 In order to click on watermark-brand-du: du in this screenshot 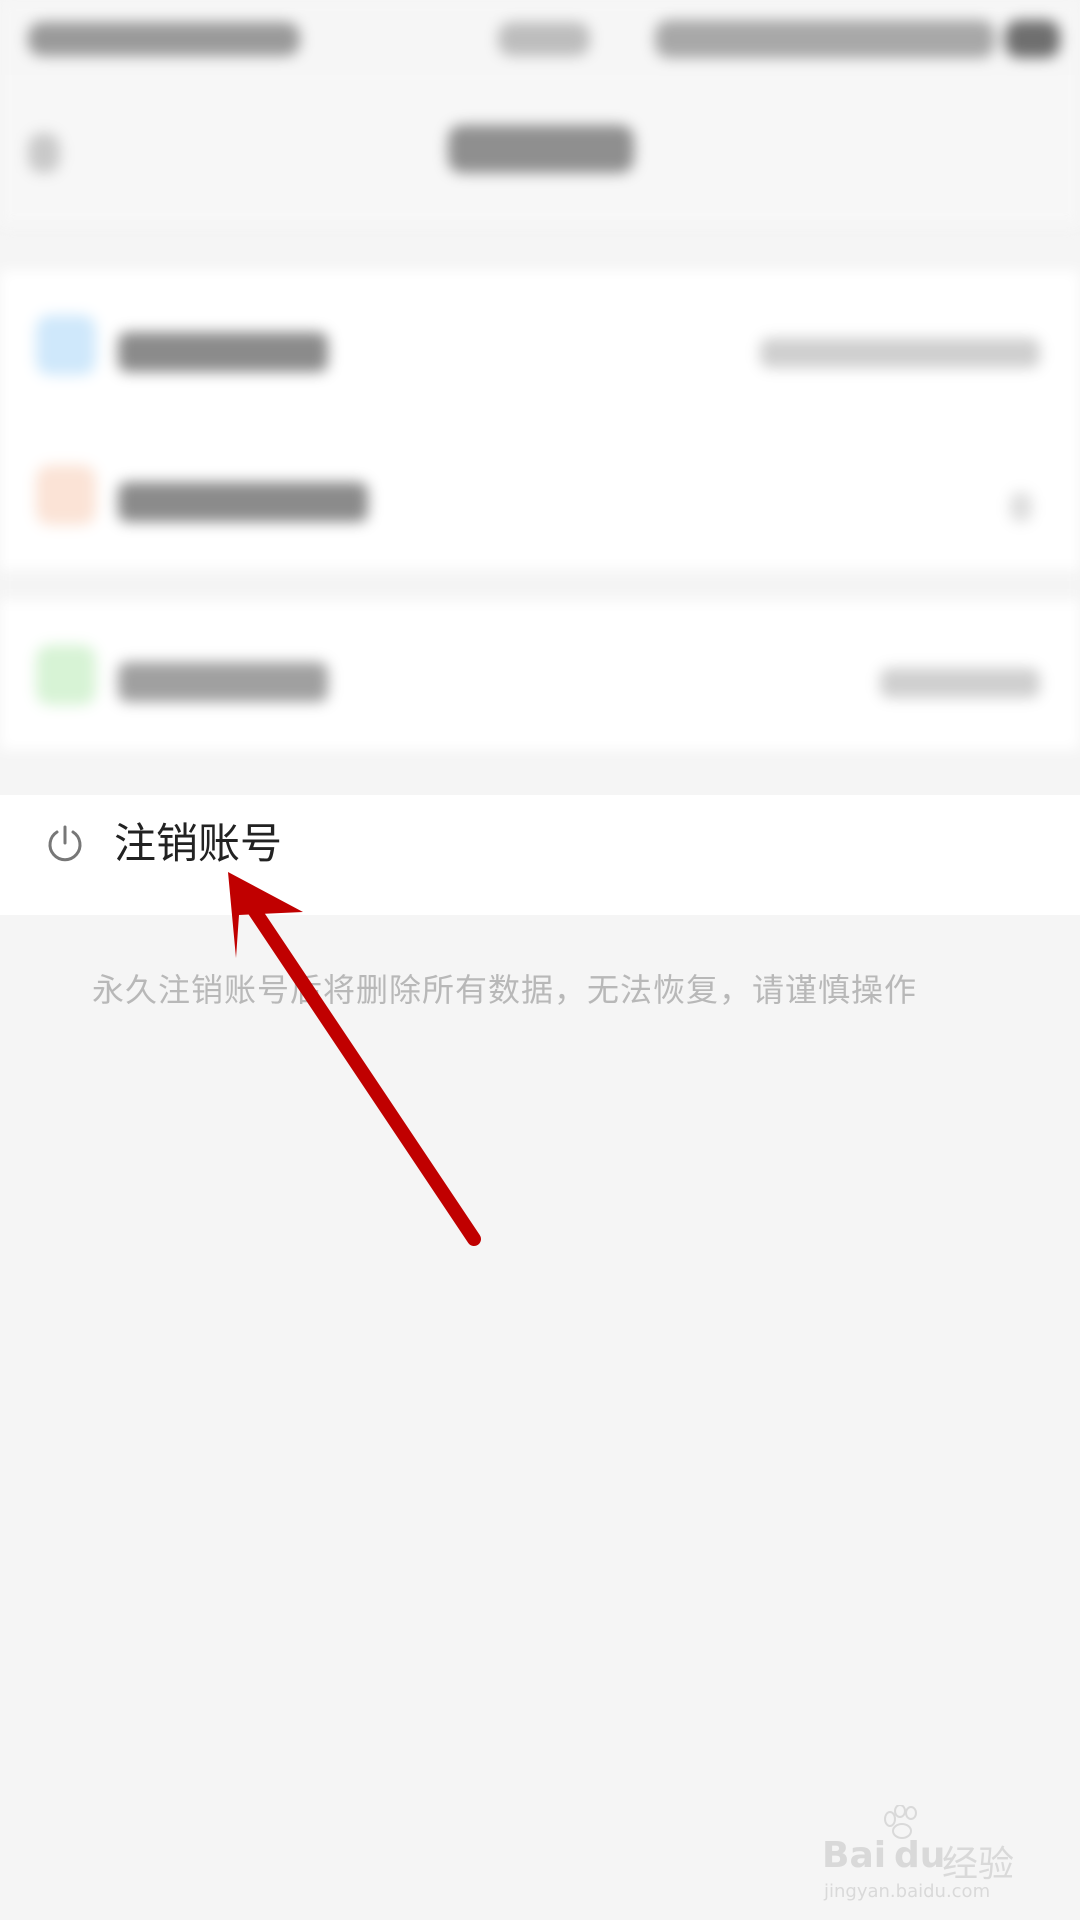, I will do `click(920, 1855)`.